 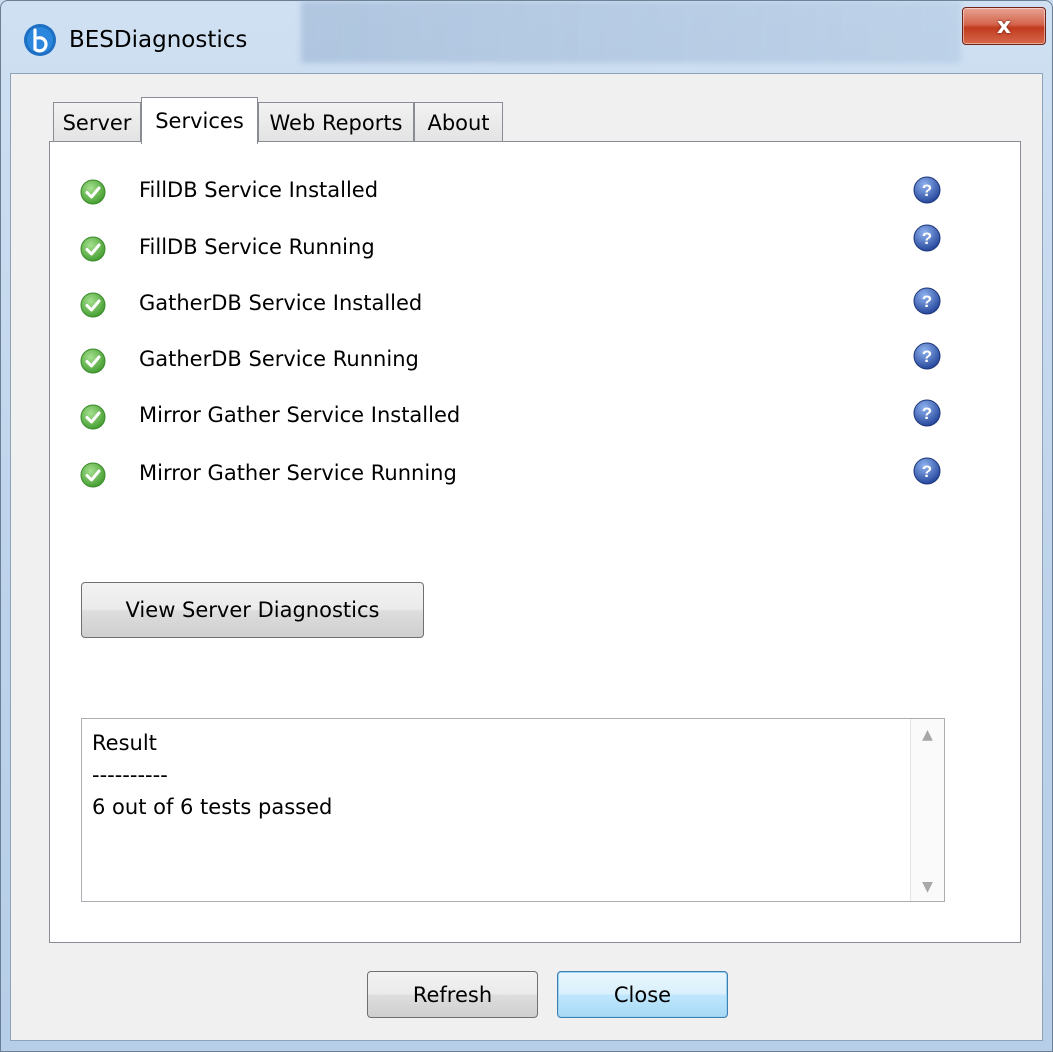 I want to click on service-label: GatherDB Service Installed, so click(x=281, y=303).